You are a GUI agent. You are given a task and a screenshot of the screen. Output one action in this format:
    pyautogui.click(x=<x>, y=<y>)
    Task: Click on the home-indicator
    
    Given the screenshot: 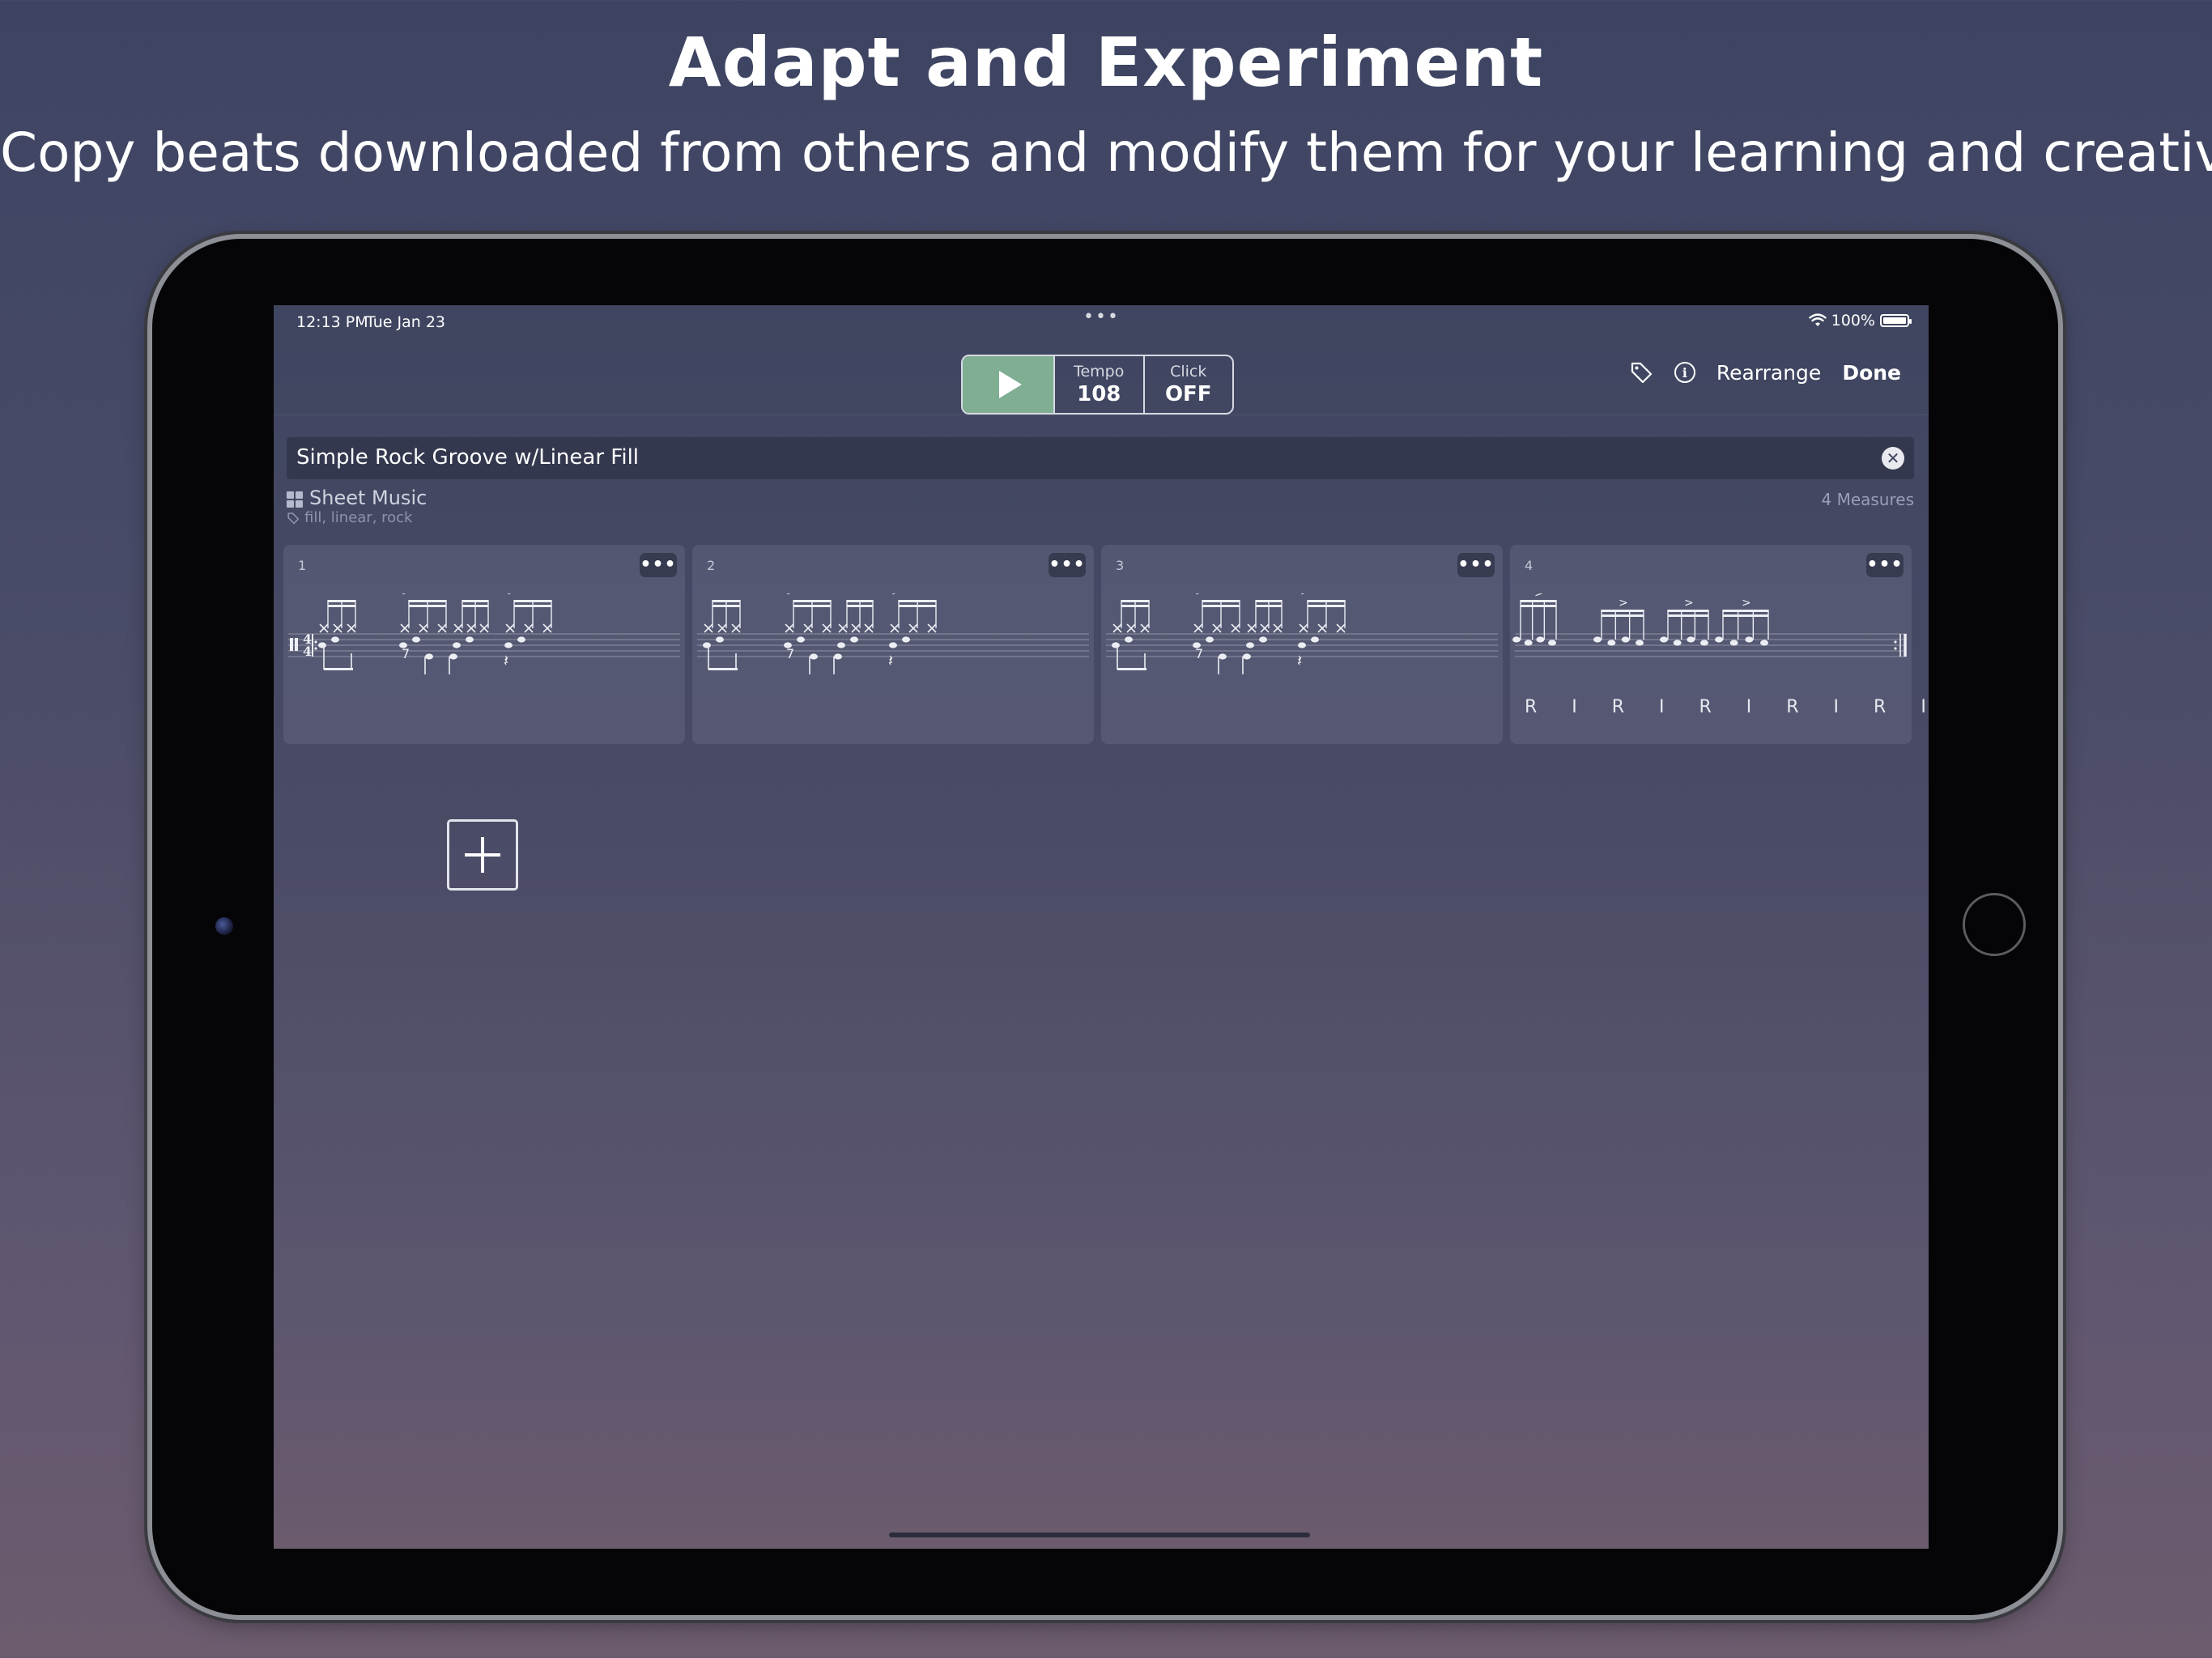 What is the action you would take?
    pyautogui.click(x=1099, y=1535)
    